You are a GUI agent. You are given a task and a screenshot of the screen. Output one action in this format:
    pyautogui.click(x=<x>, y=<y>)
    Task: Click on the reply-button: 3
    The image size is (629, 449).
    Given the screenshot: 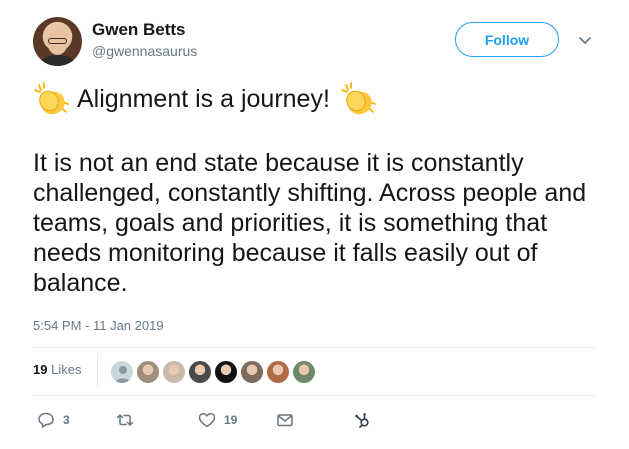 What is the action you would take?
    pyautogui.click(x=53, y=420)
    